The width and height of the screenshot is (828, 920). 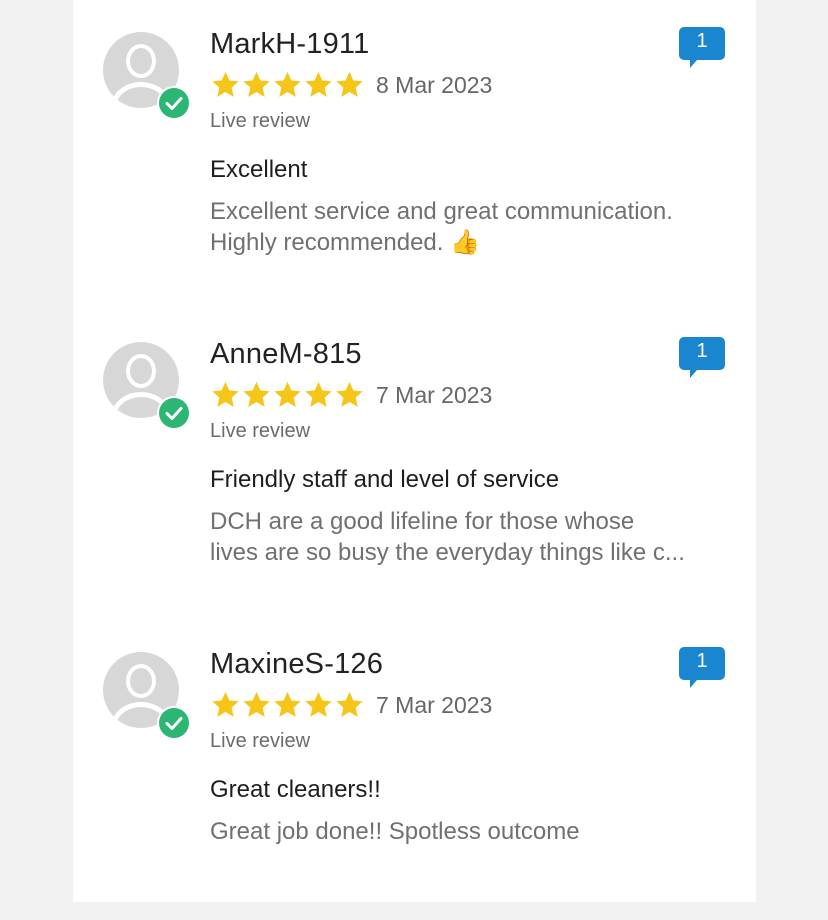 What do you see at coordinates (395, 831) in the screenshot?
I see `review-body-line: Great job done!! Spotless outcome` at bounding box center [395, 831].